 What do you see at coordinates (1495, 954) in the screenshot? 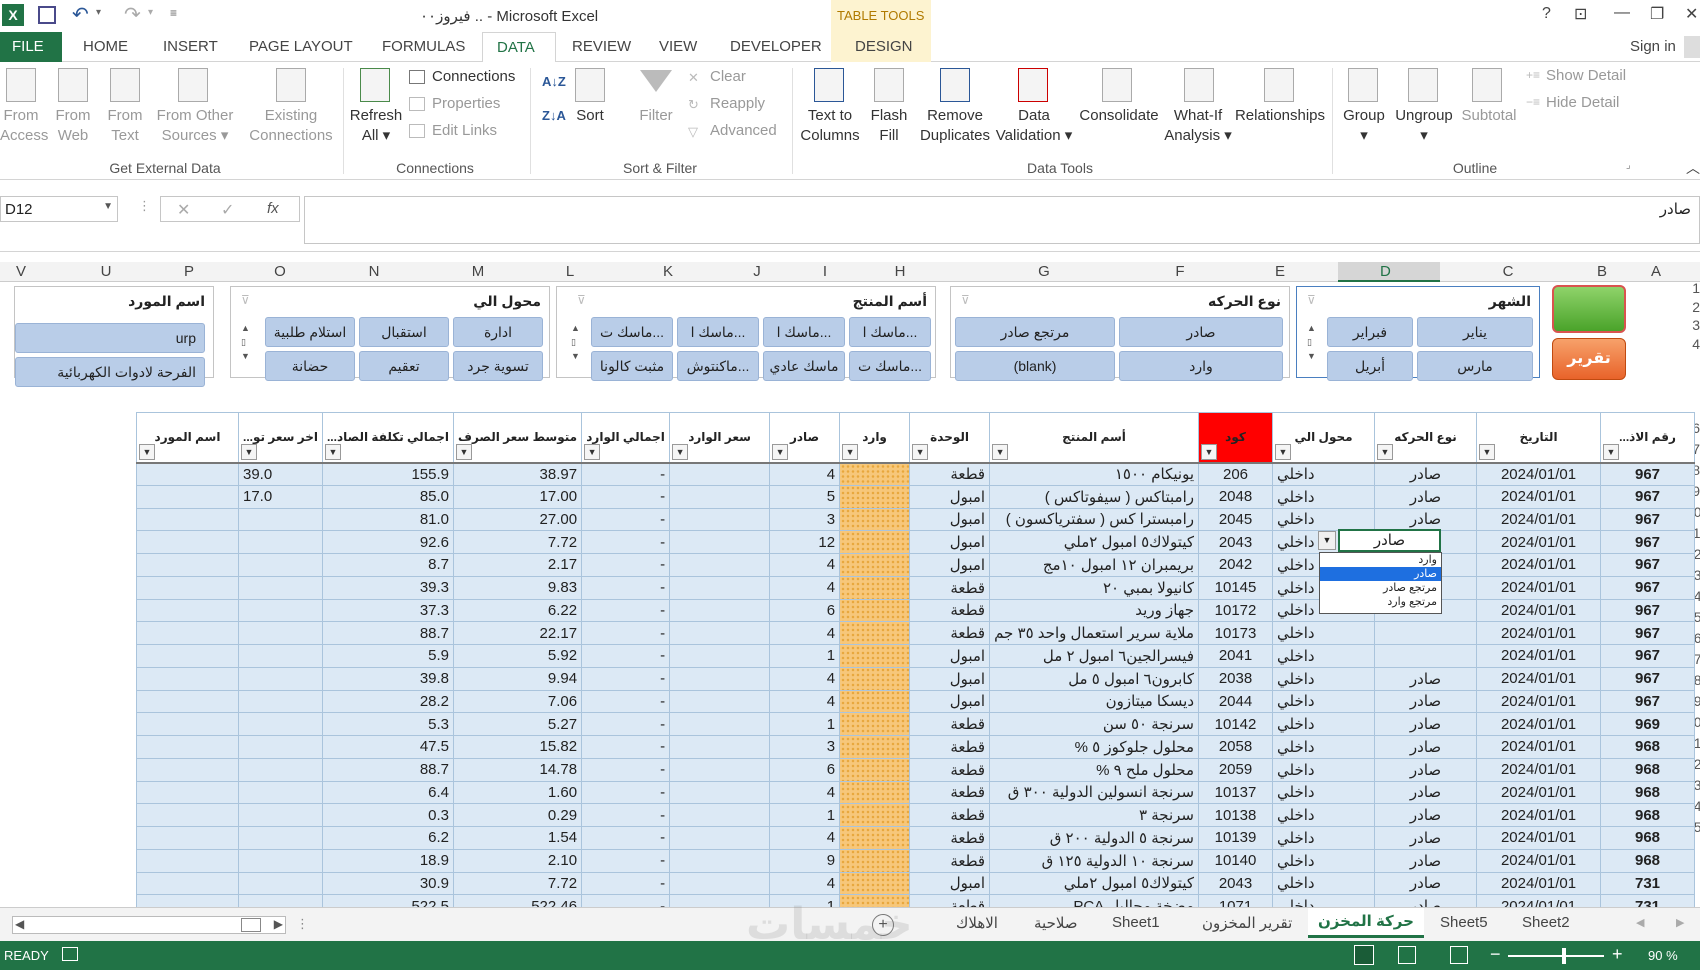
I see `zoom-out-button: −` at bounding box center [1495, 954].